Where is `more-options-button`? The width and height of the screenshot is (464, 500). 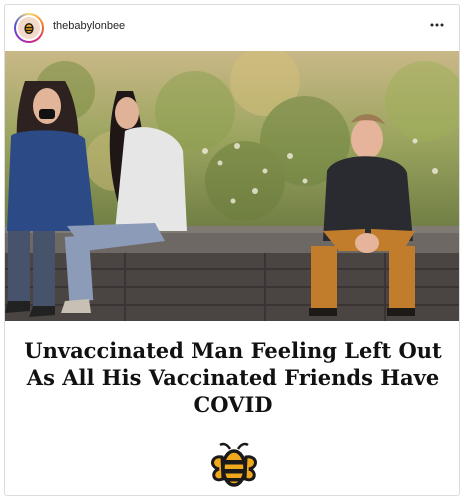 more-options-button is located at coordinates (437, 25).